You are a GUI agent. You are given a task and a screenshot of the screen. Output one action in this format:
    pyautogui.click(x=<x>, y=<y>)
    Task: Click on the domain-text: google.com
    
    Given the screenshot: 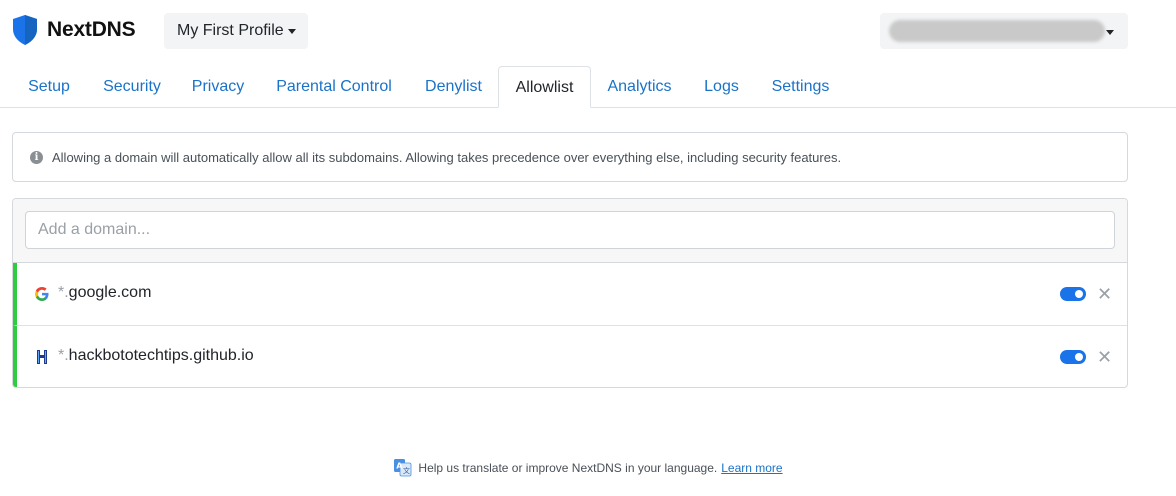 What is the action you would take?
    pyautogui.click(x=110, y=292)
    